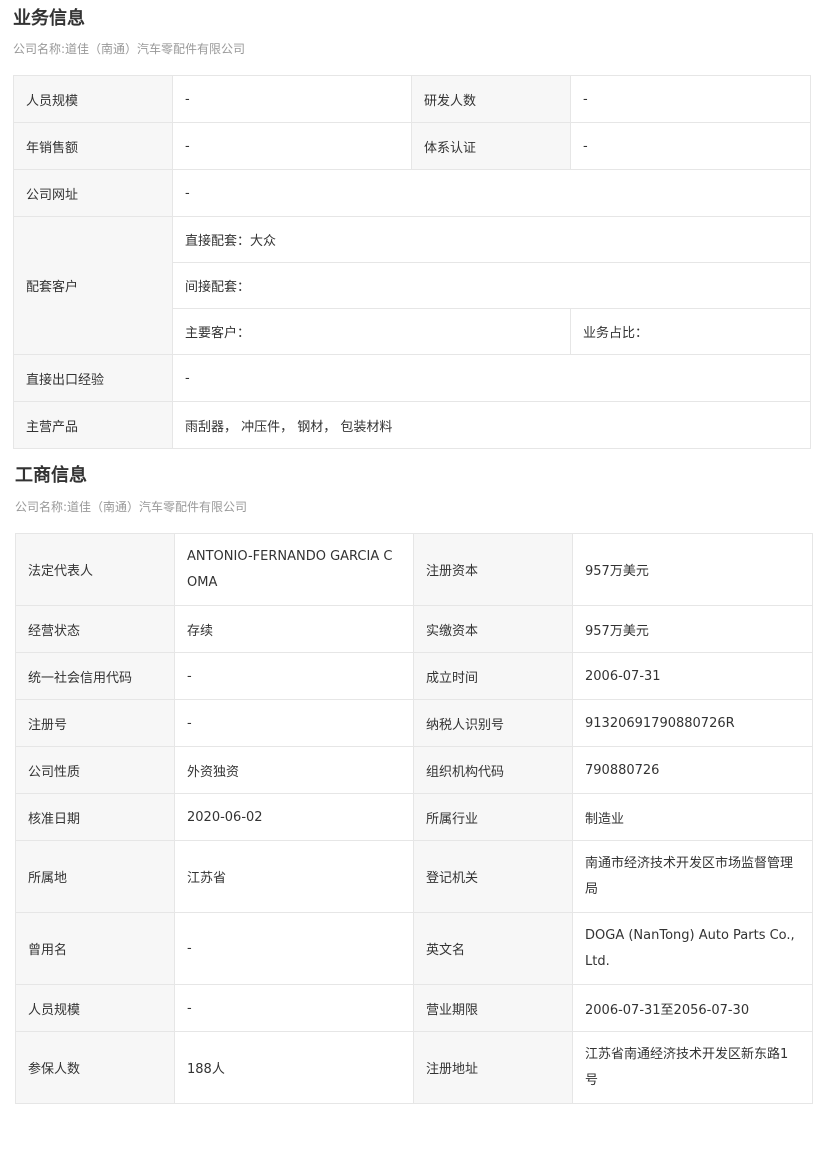  Describe the element at coordinates (95, 569) in the screenshot. I see `legal-rep-label: 法定代表人` at that location.